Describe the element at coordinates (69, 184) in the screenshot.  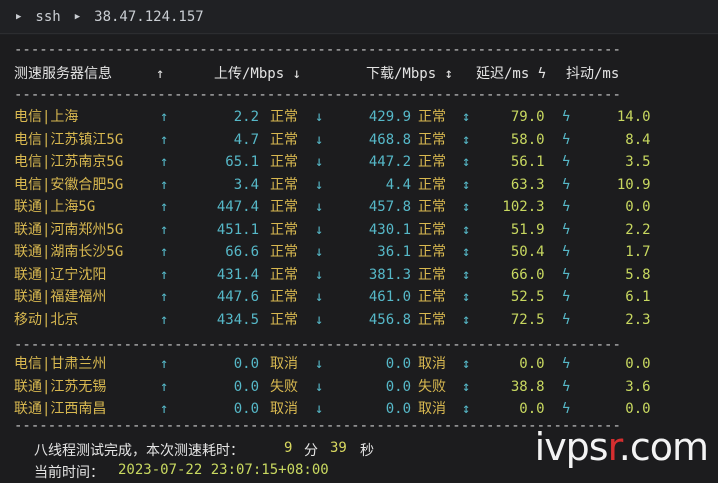
I see `server-name: 电信|安徽合肥5G` at that location.